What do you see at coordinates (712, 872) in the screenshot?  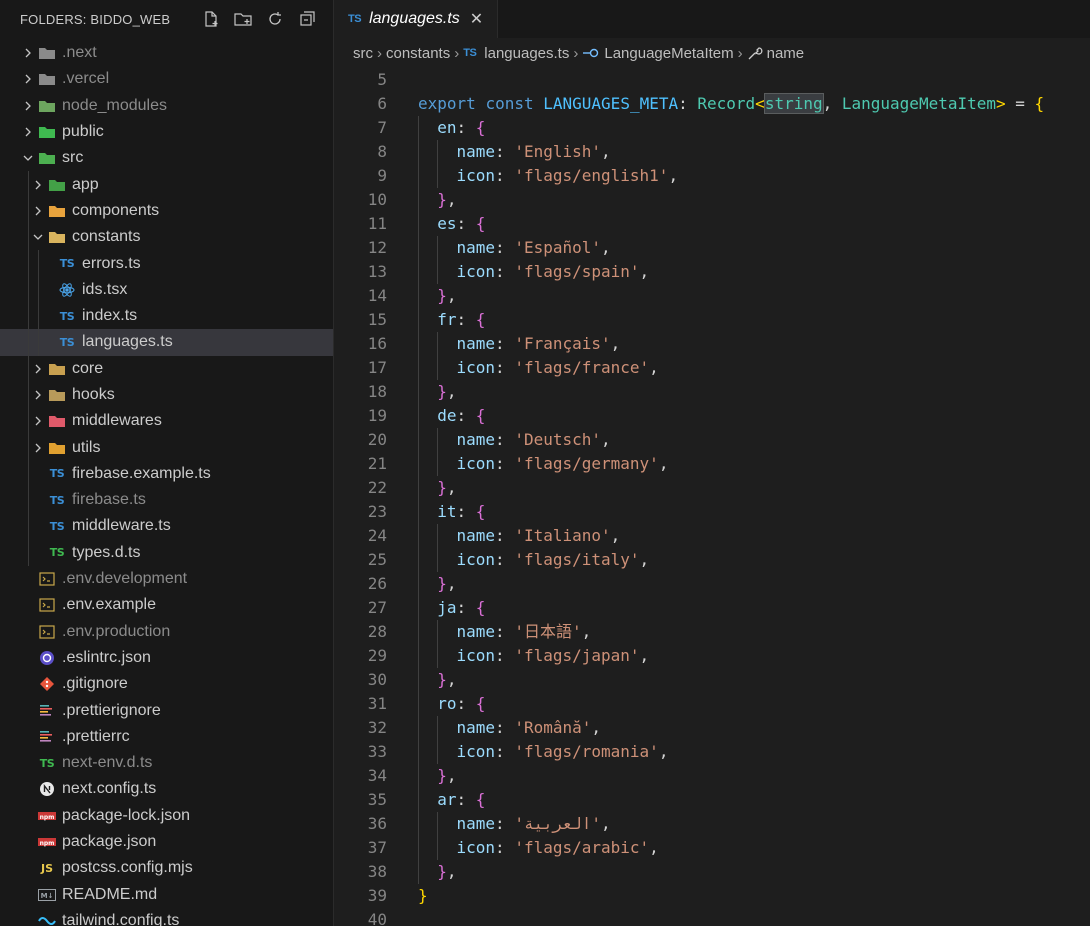 I see `code-line: 38},` at bounding box center [712, 872].